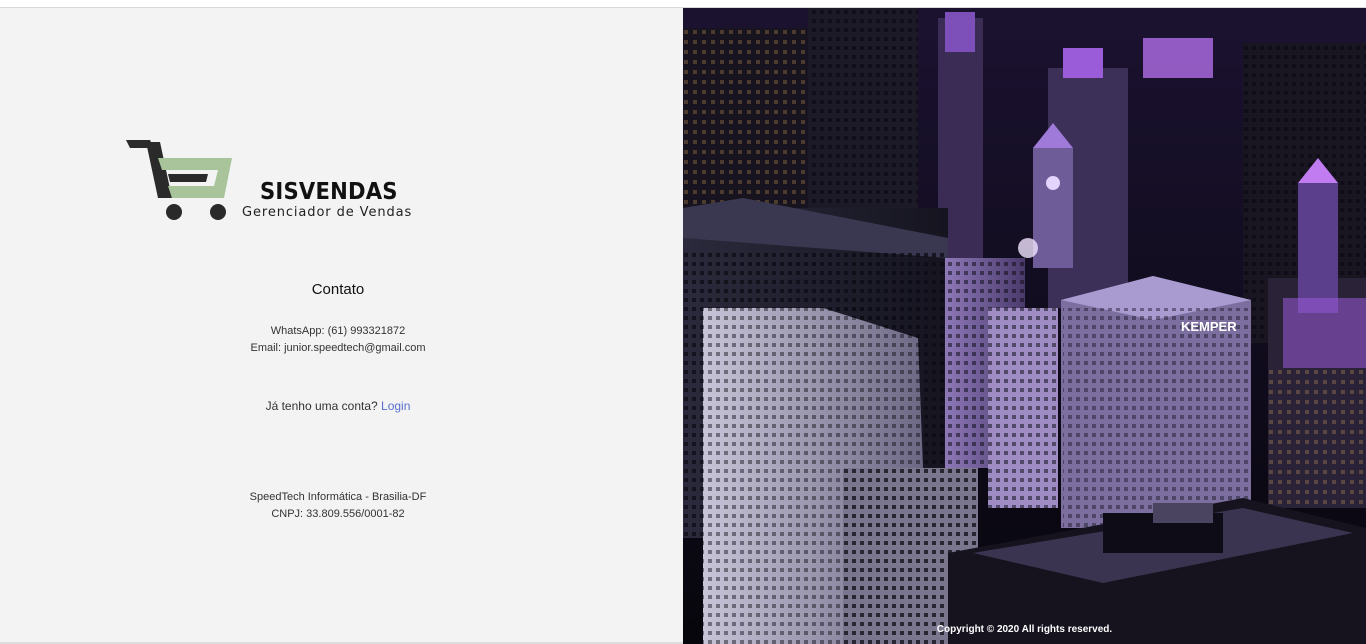  Describe the element at coordinates (338, 497) in the screenshot. I see `company-name: SpeedTech Informática - Brasilia-DF` at that location.